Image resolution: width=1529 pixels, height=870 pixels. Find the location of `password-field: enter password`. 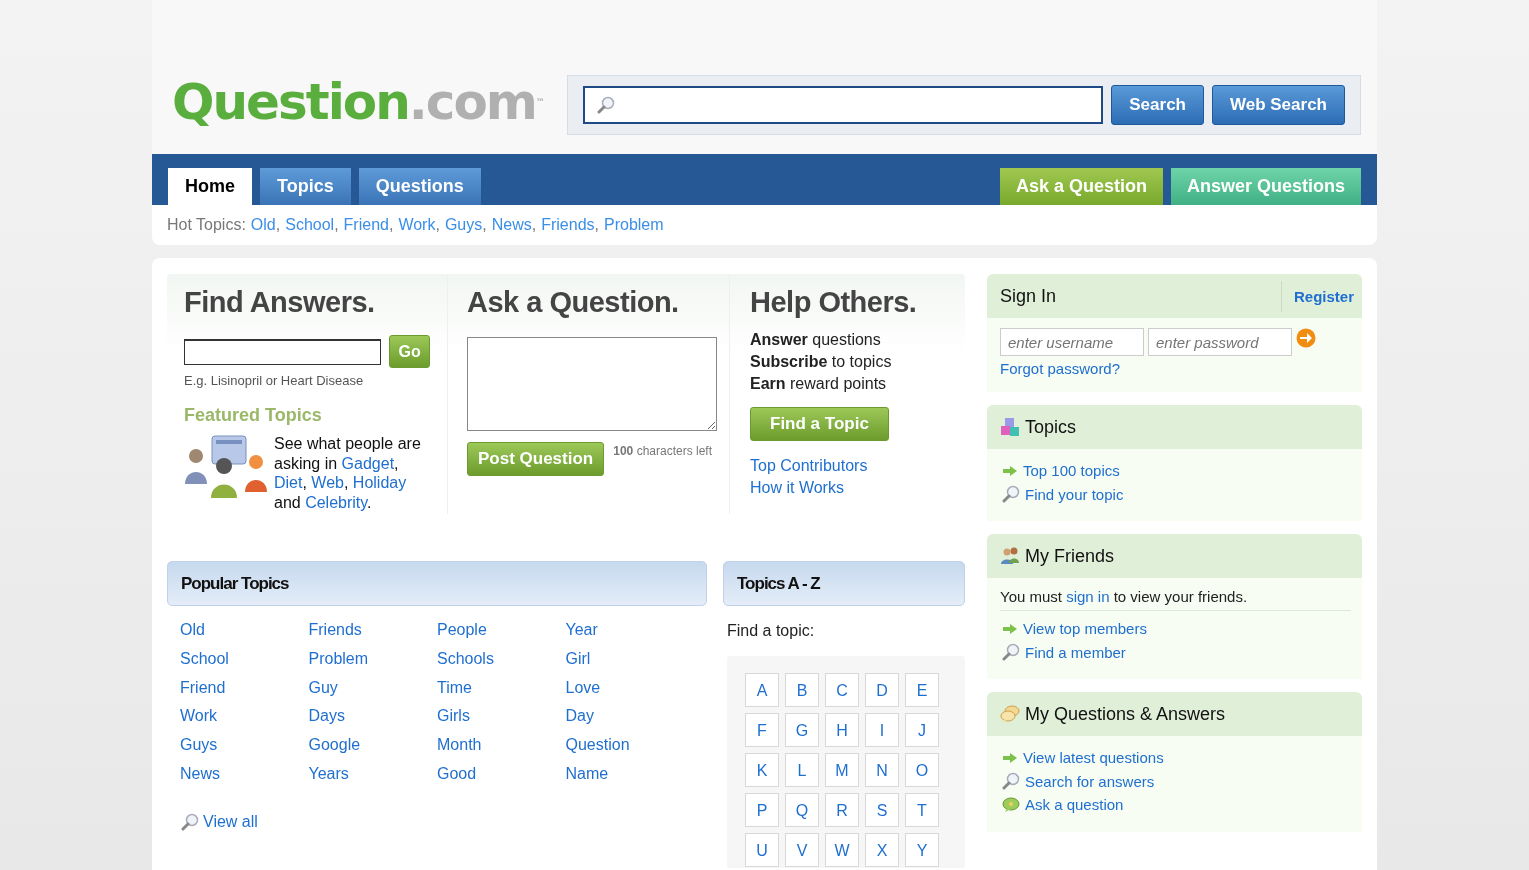

password-field: enter password is located at coordinates (1220, 342).